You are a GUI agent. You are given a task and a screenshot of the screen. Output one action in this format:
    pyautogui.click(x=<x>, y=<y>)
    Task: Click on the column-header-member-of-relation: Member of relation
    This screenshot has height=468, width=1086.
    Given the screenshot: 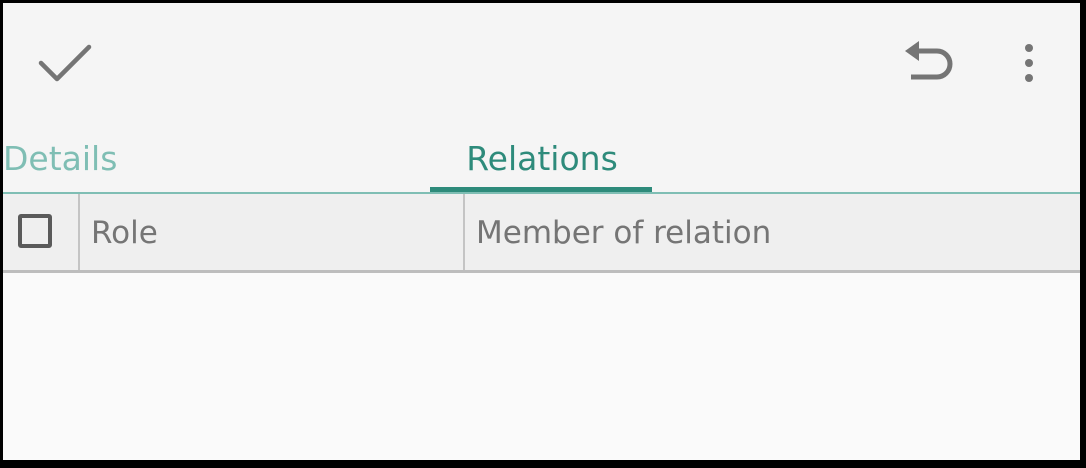 What is the action you would take?
    pyautogui.click(x=623, y=232)
    